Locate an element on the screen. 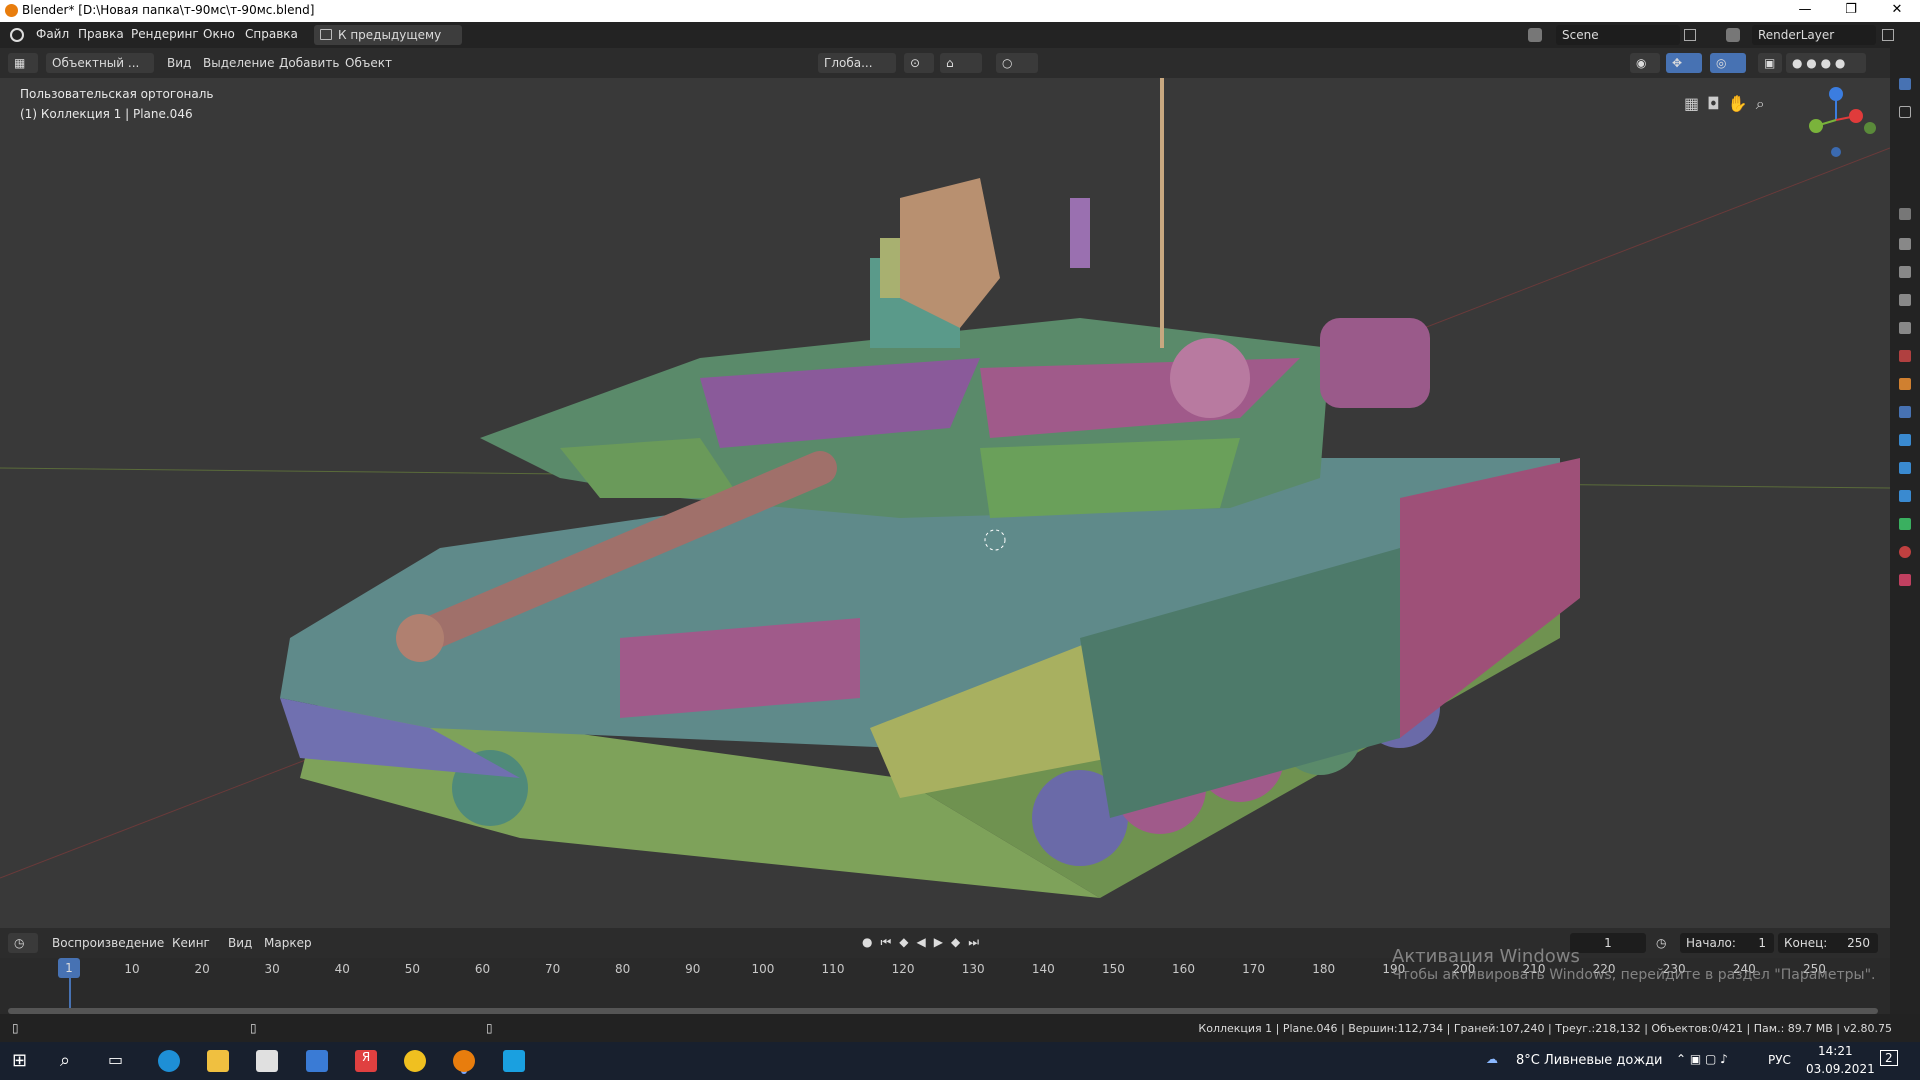 Image resolution: width=1920 pixels, height=1080 pixels. proportional-edit-icon: ○ is located at coordinates (1017, 63).